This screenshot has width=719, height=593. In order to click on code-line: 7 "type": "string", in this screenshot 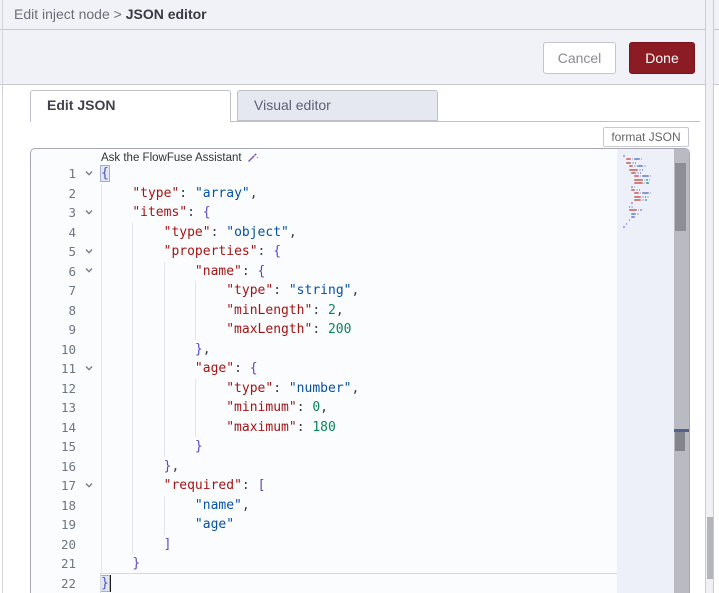, I will do `click(360, 291)`.